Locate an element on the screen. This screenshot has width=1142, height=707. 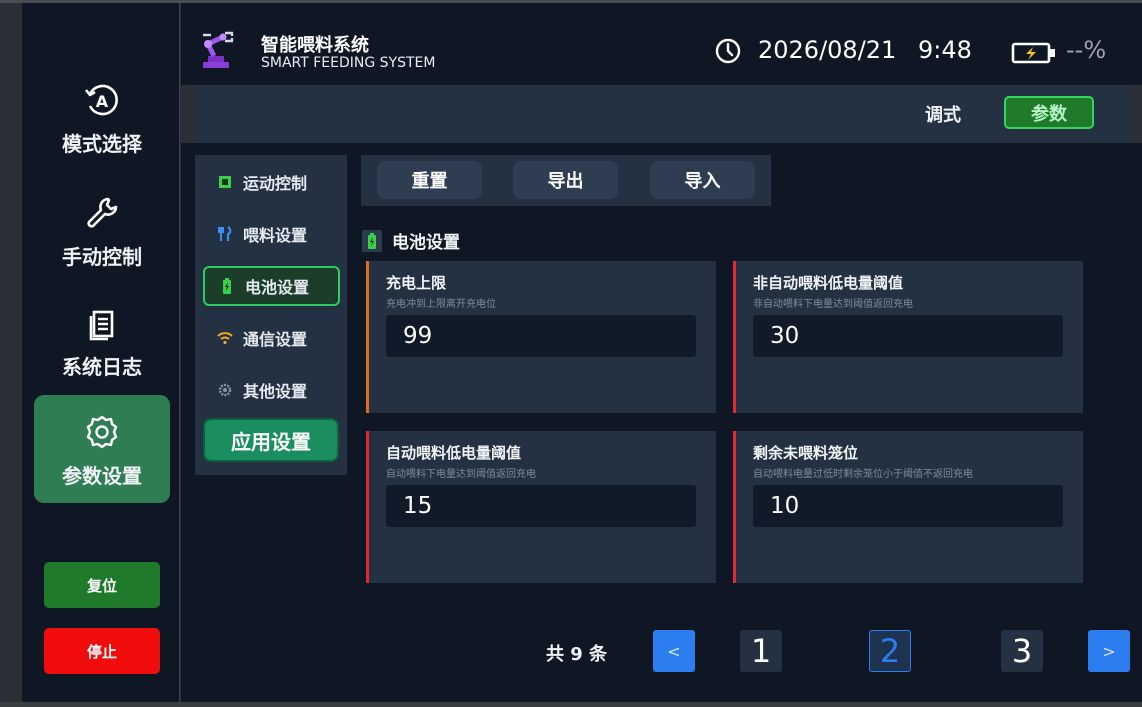
subnav-battery-settings-label: 电池设置 is located at coordinates (277, 287).